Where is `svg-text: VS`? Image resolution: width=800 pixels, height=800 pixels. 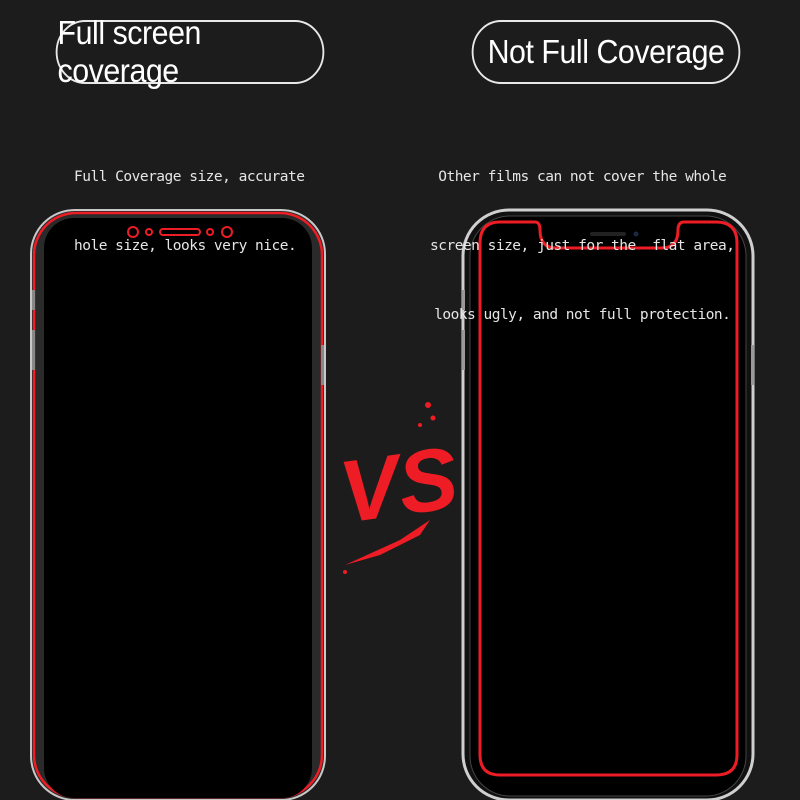
svg-text: VS is located at coordinates (399, 484).